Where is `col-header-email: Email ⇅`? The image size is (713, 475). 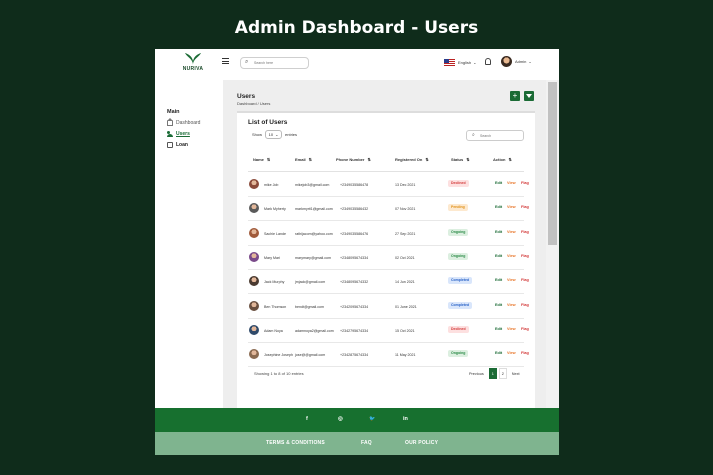 col-header-email: Email ⇅ is located at coordinates (303, 159).